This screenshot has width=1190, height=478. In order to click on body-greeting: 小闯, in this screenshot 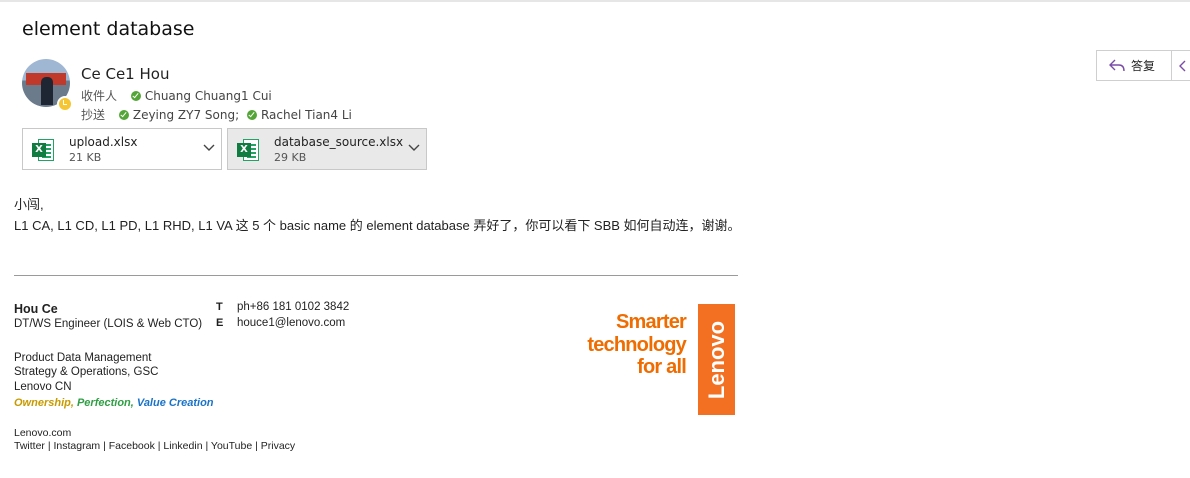, I will do `click(29, 204)`.